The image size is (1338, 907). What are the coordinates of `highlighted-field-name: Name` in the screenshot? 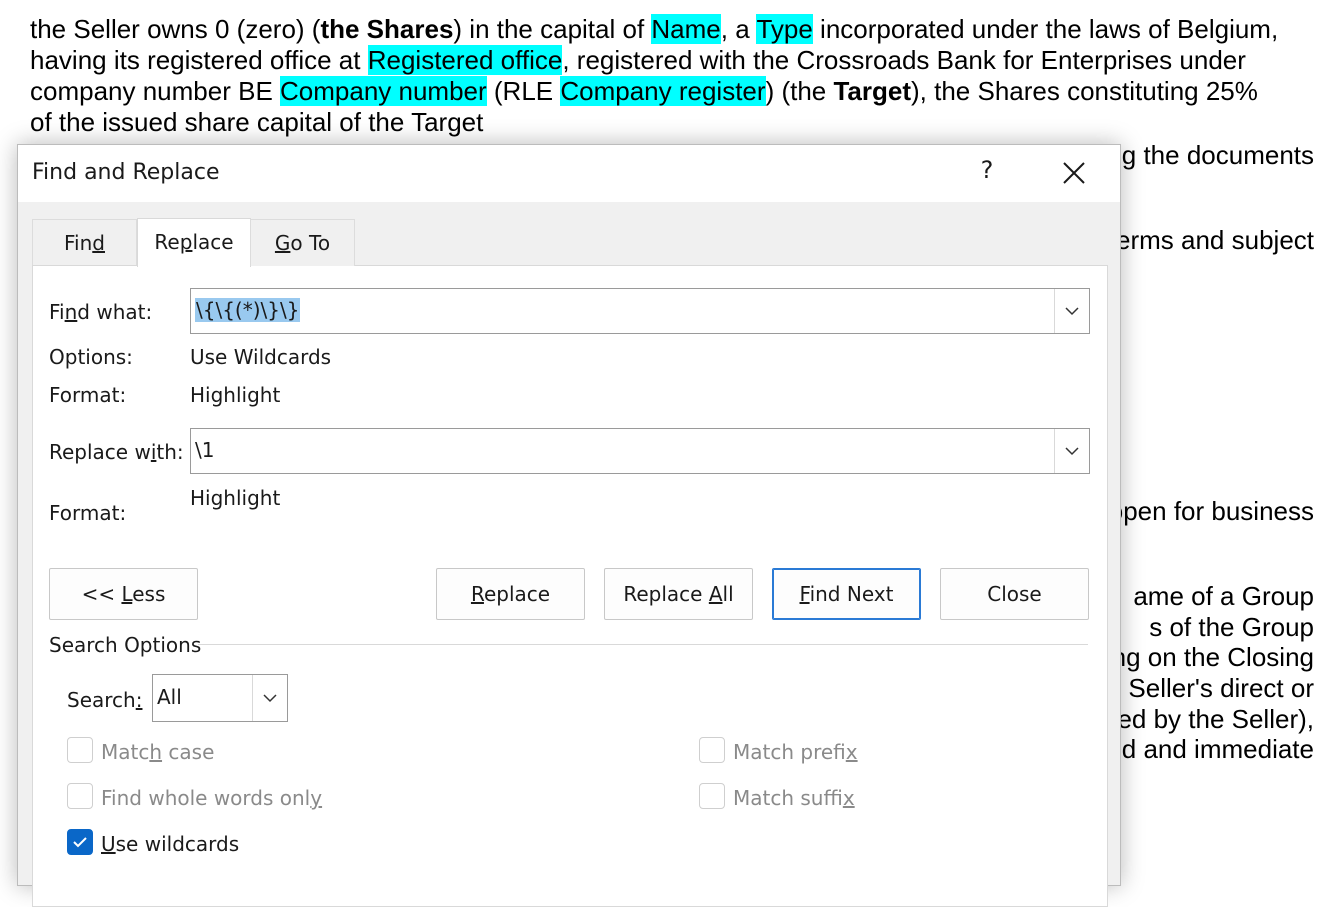 It's located at (686, 29).